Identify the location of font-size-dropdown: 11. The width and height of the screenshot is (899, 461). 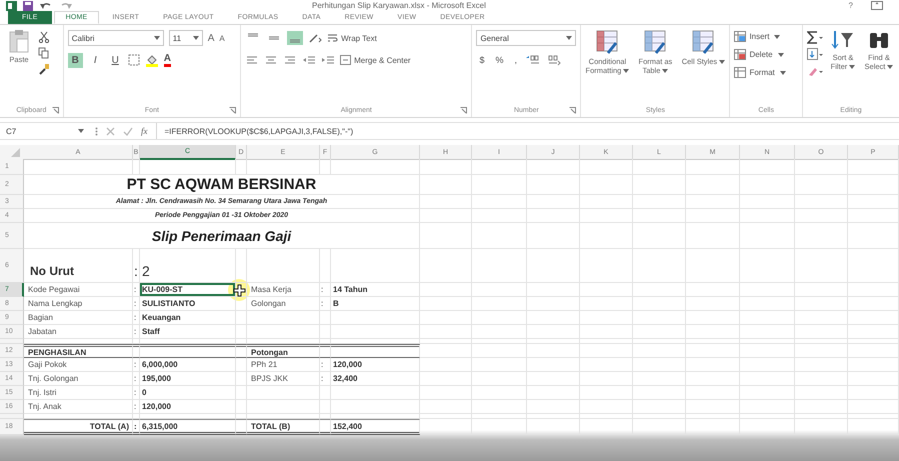
(185, 38).